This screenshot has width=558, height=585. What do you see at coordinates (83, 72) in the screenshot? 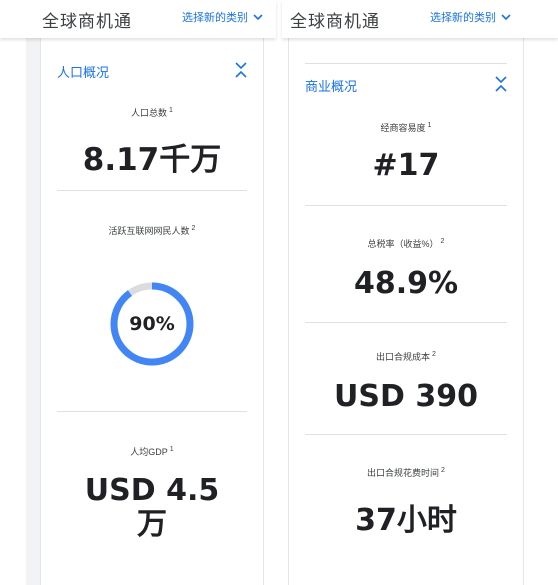
I see `section-title: 人口概况` at bounding box center [83, 72].